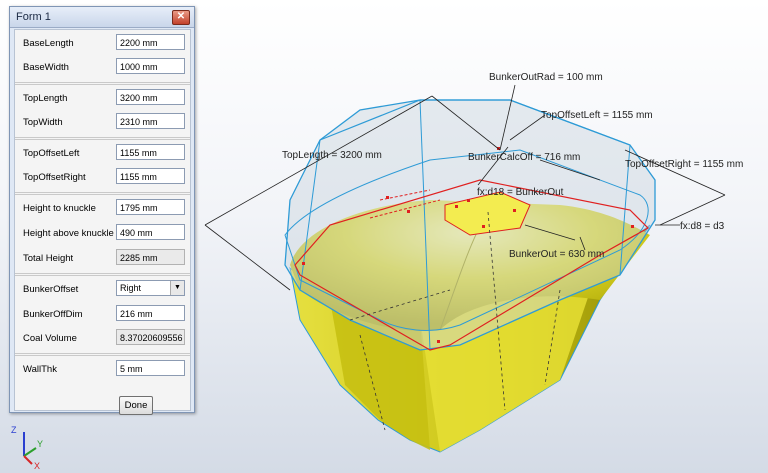 This screenshot has height=473, width=768. Describe the element at coordinates (150, 257) in the screenshot. I see `total-height-value: 2285 mm` at that location.